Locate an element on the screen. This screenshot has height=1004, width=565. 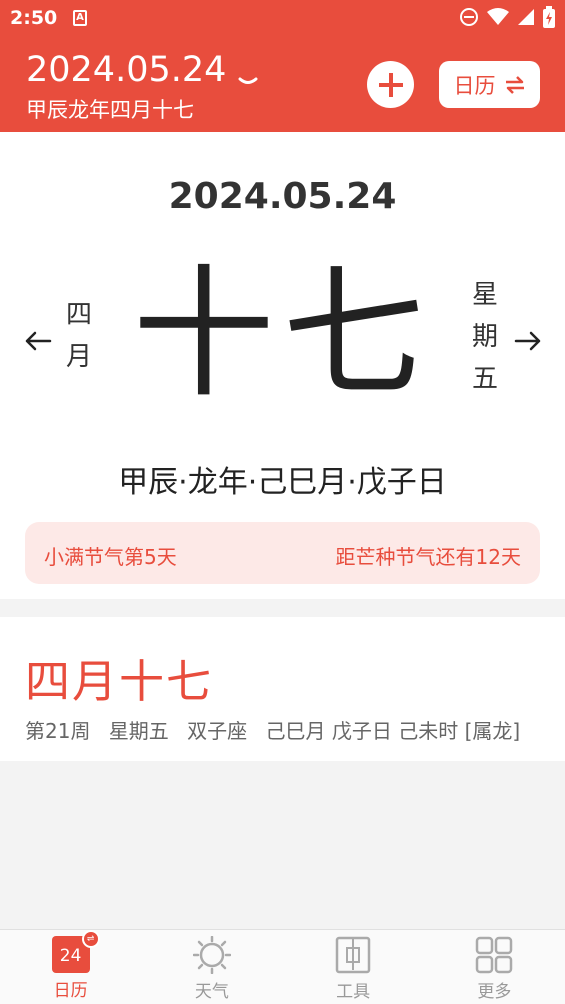
nav-label-calendar: 日历 is located at coordinates (70, 991).